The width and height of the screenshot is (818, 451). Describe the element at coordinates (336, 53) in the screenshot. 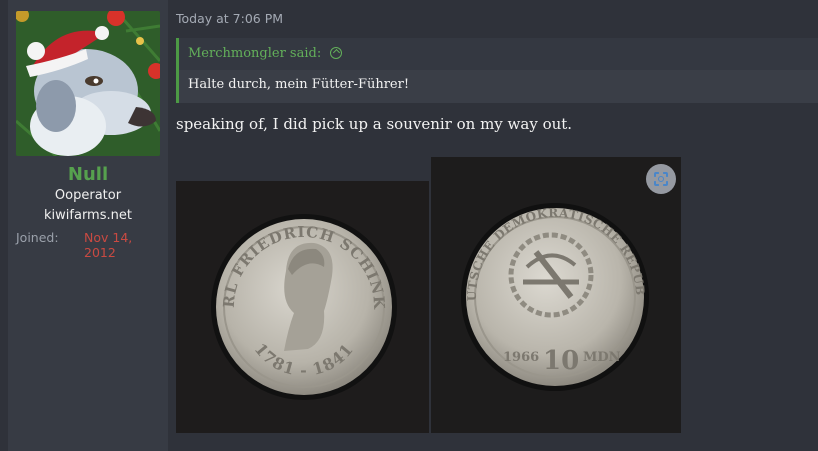

I see `arrow-up-circle-icon` at that location.